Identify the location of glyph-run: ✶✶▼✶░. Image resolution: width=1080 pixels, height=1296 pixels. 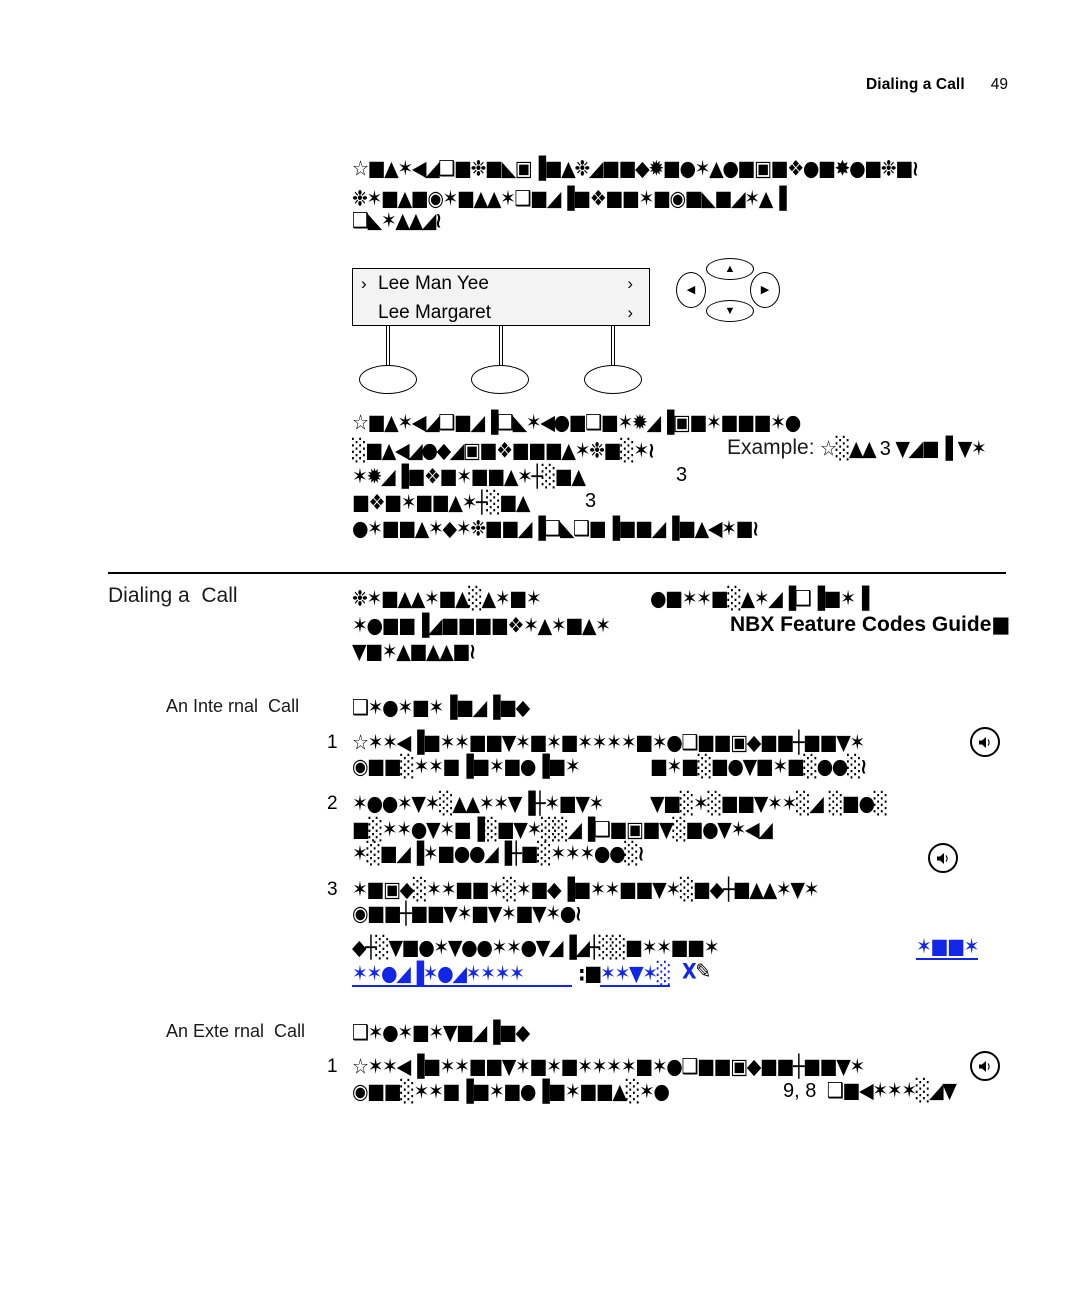
(635, 974).